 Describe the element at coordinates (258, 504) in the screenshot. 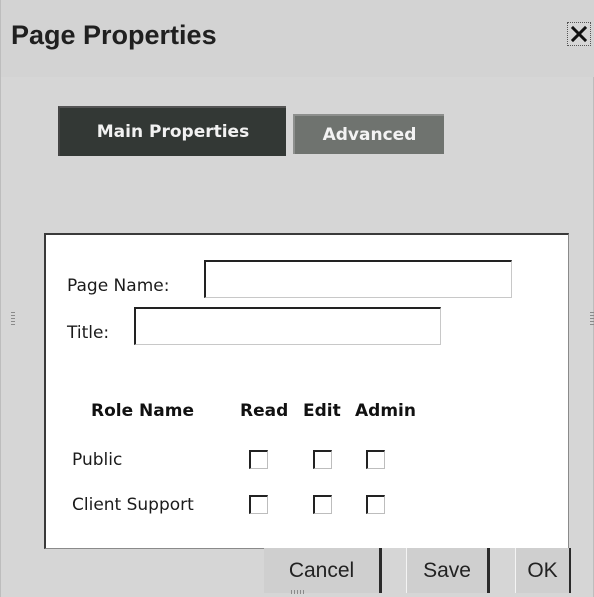

I see `client-support-read-checkbox` at that location.